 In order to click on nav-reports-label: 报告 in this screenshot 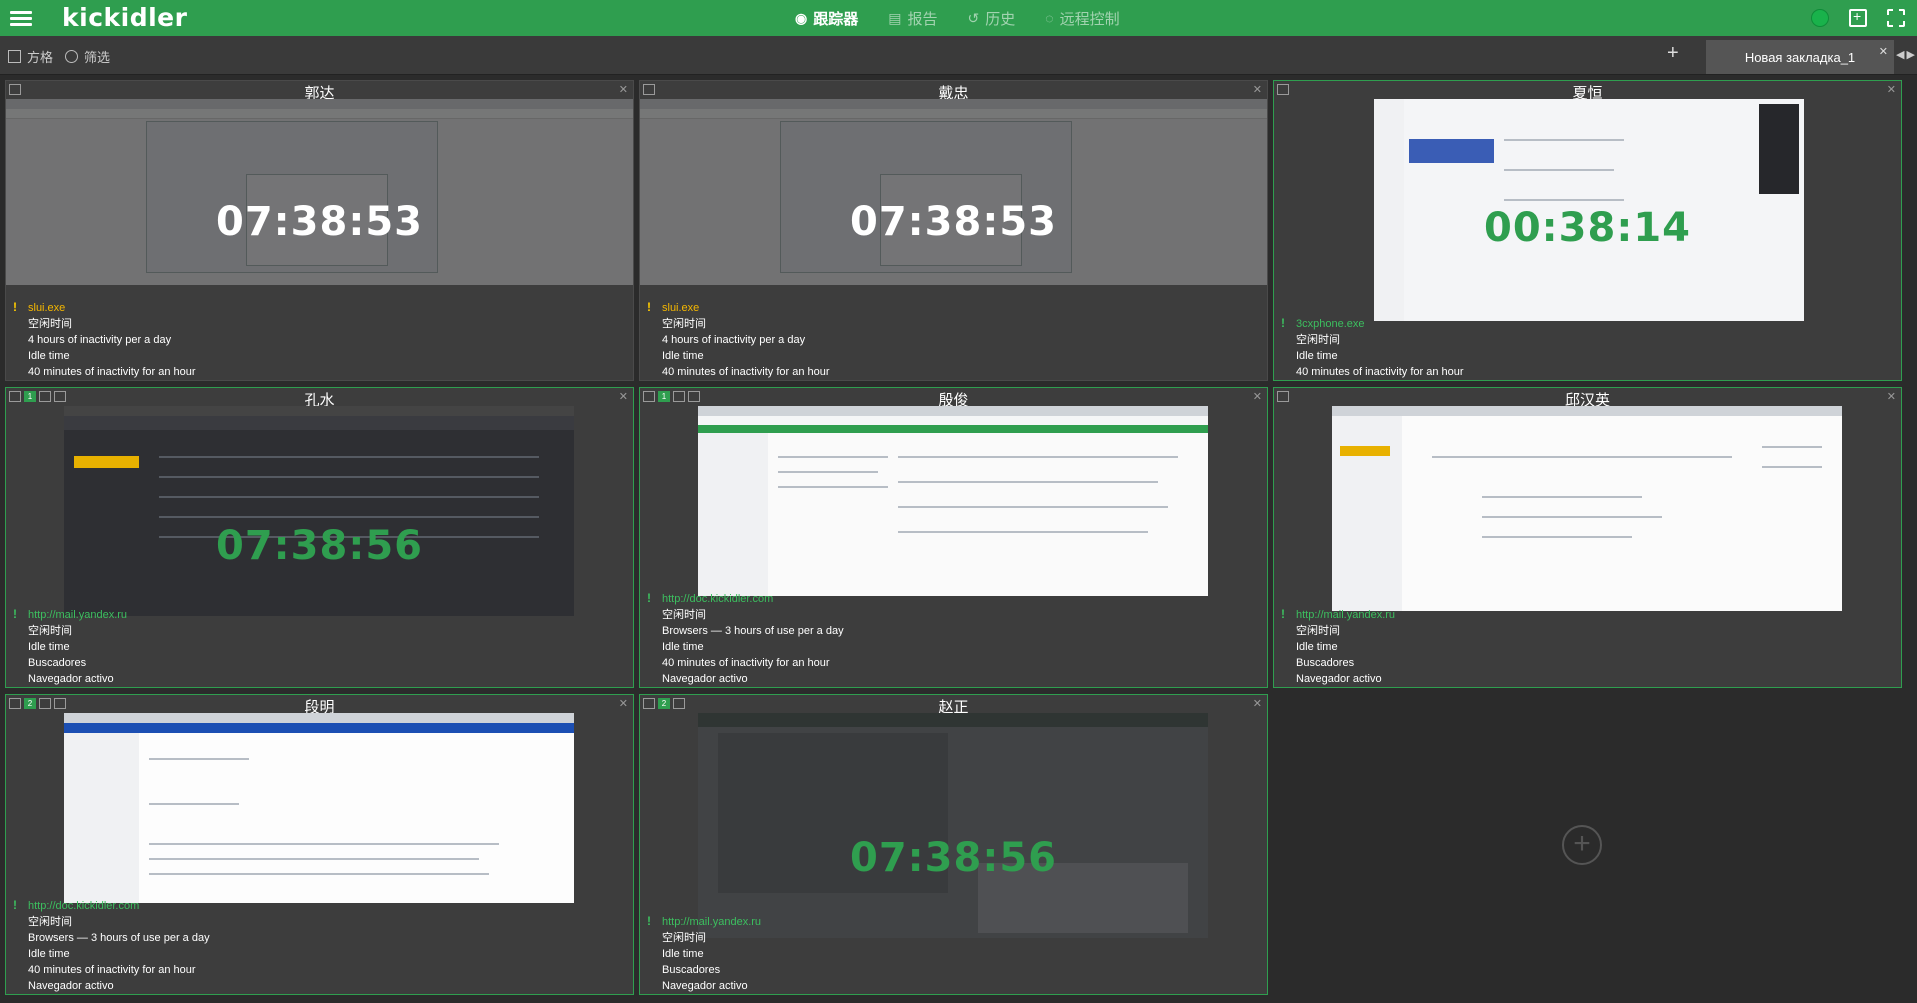, I will do `click(922, 19)`.